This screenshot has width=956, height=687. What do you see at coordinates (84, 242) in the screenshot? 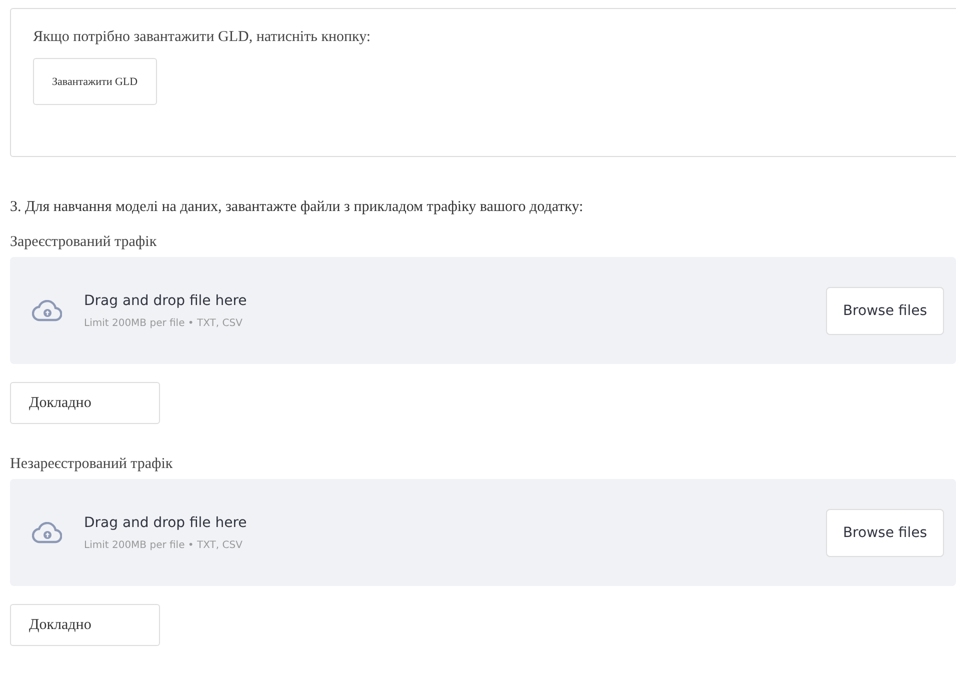
I see `uploader-label: Зареєстрований трафік` at bounding box center [84, 242].